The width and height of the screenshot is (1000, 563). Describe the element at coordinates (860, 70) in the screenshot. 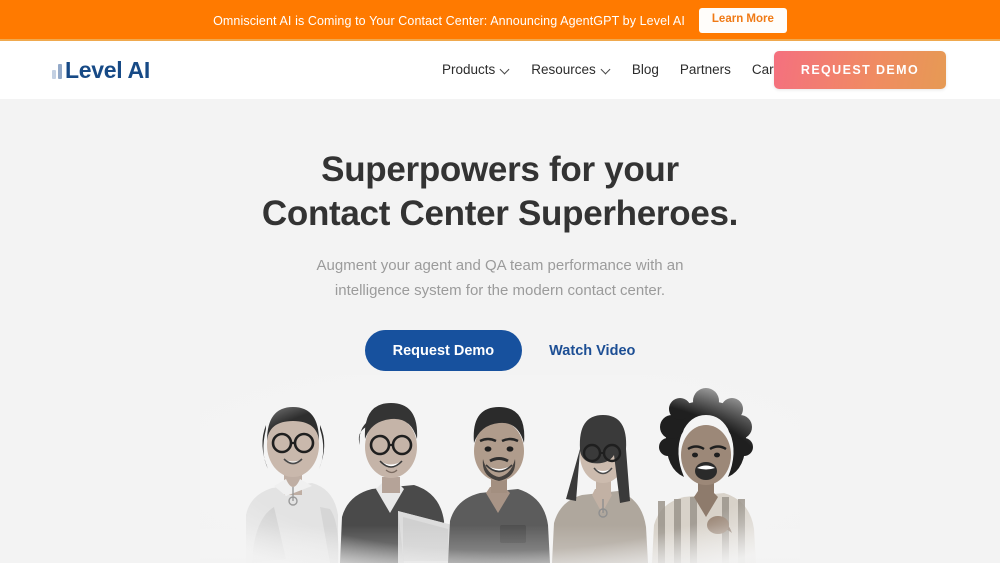

I see `request-demo-header-button: REQUEST DEMO` at that location.